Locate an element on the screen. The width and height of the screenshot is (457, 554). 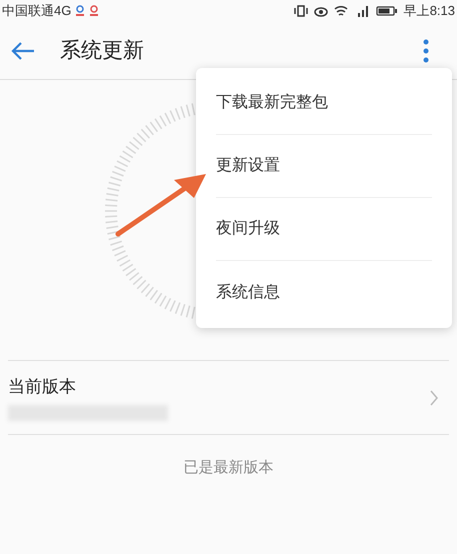
page-title: 系统更新 is located at coordinates (102, 51).